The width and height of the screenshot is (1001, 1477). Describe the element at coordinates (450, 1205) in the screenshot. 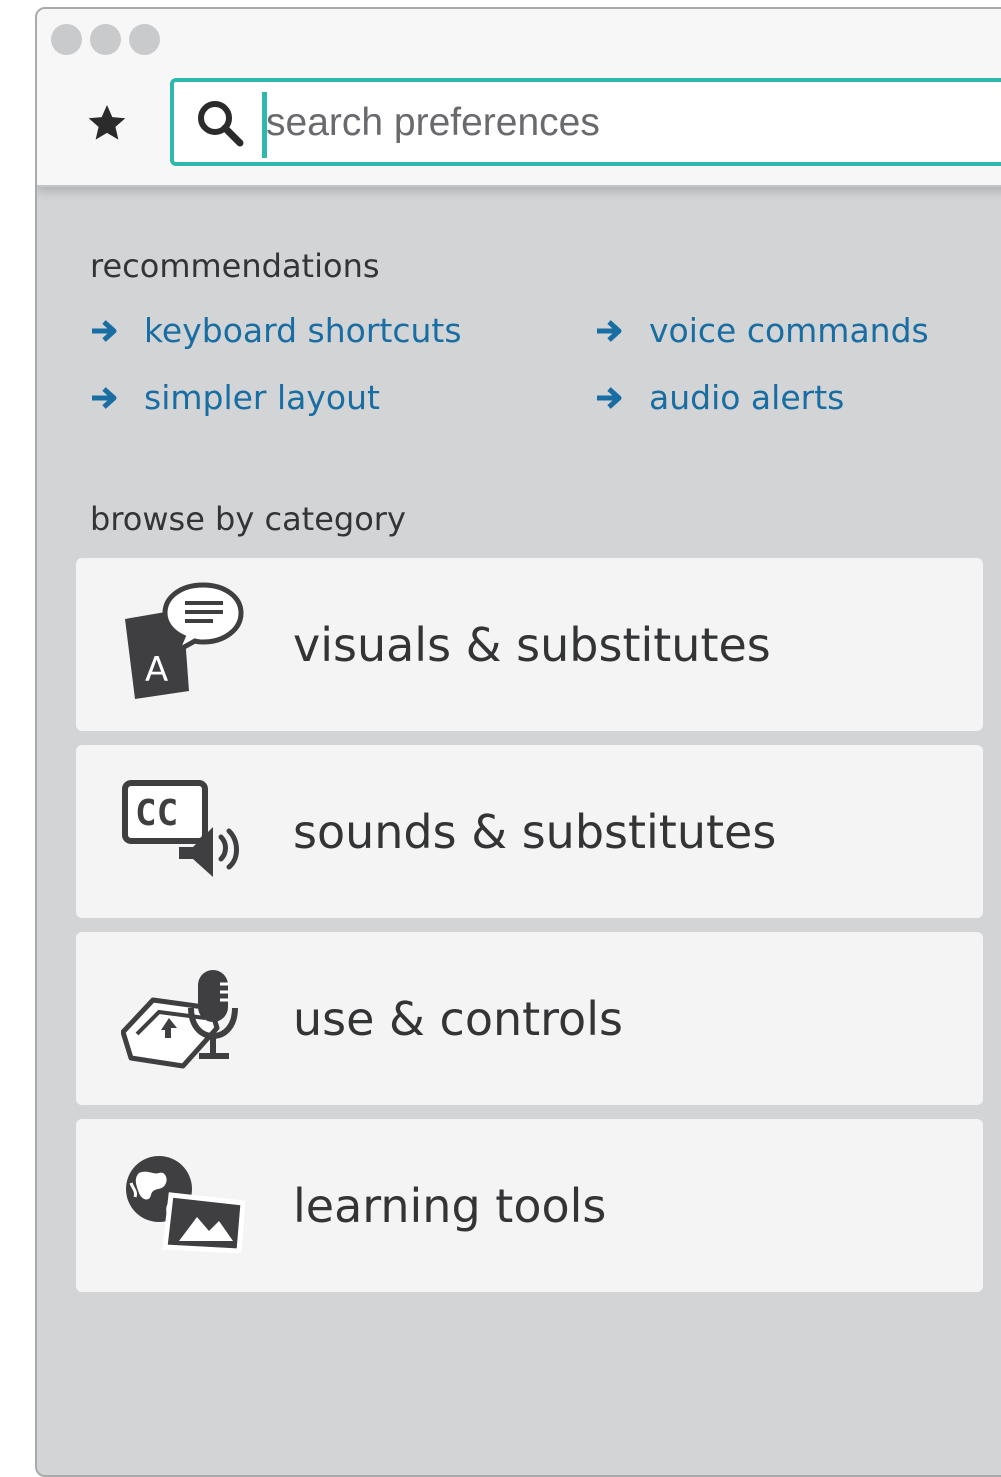

I see `category-label: learning tools` at that location.